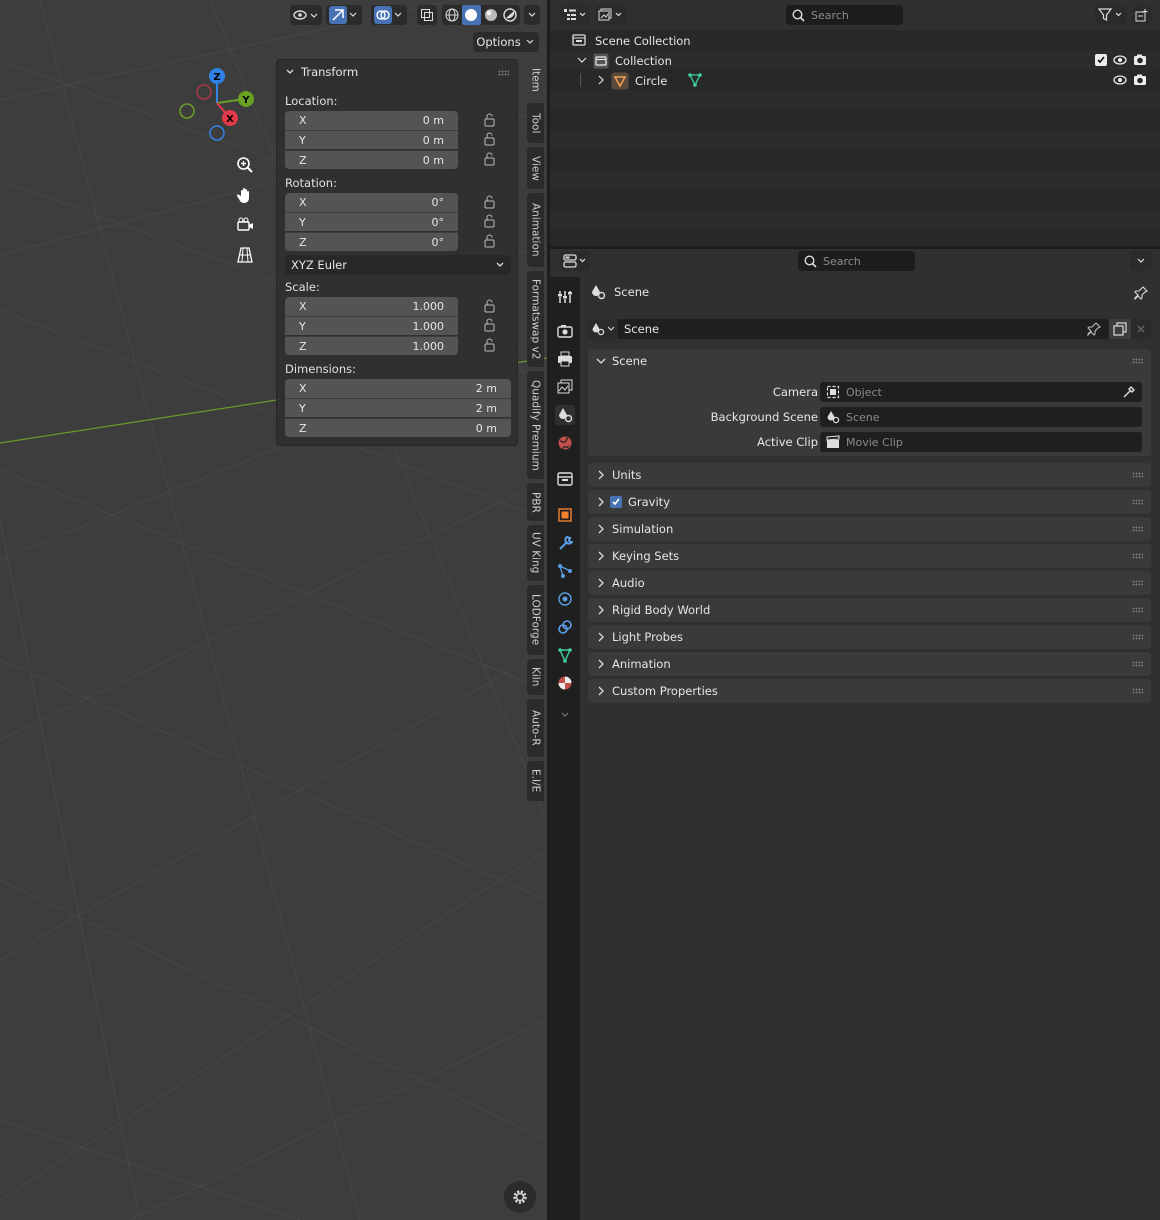 The image size is (1160, 1220). Describe the element at coordinates (535, 502) in the screenshot. I see `tab-pbr: PBR` at that location.